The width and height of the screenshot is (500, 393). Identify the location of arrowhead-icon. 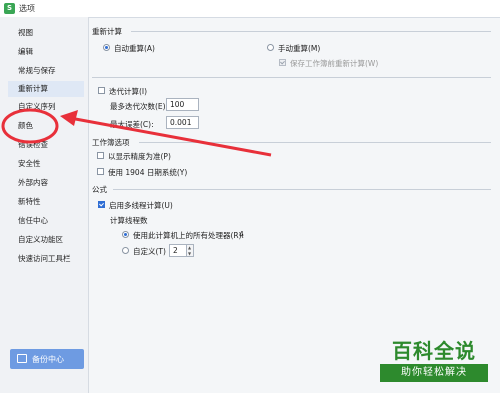
(69, 118).